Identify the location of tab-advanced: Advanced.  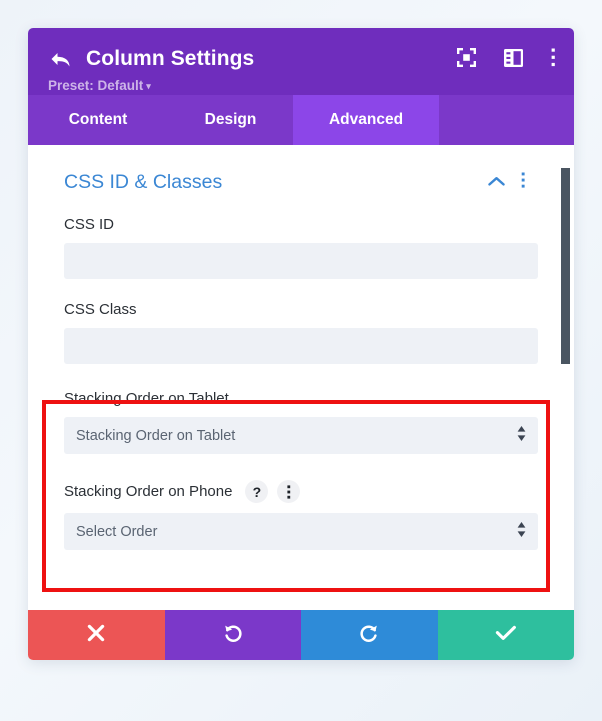
(366, 120).